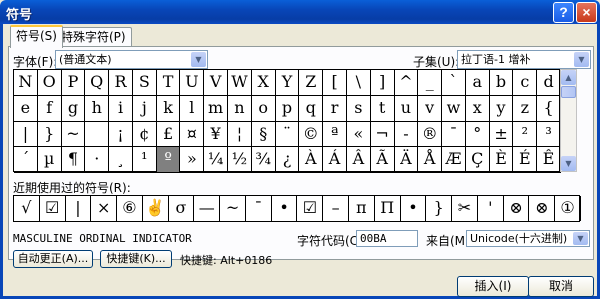  Describe the element at coordinates (216, 134) in the screenshot. I see `symbol-cell: ¥` at that location.